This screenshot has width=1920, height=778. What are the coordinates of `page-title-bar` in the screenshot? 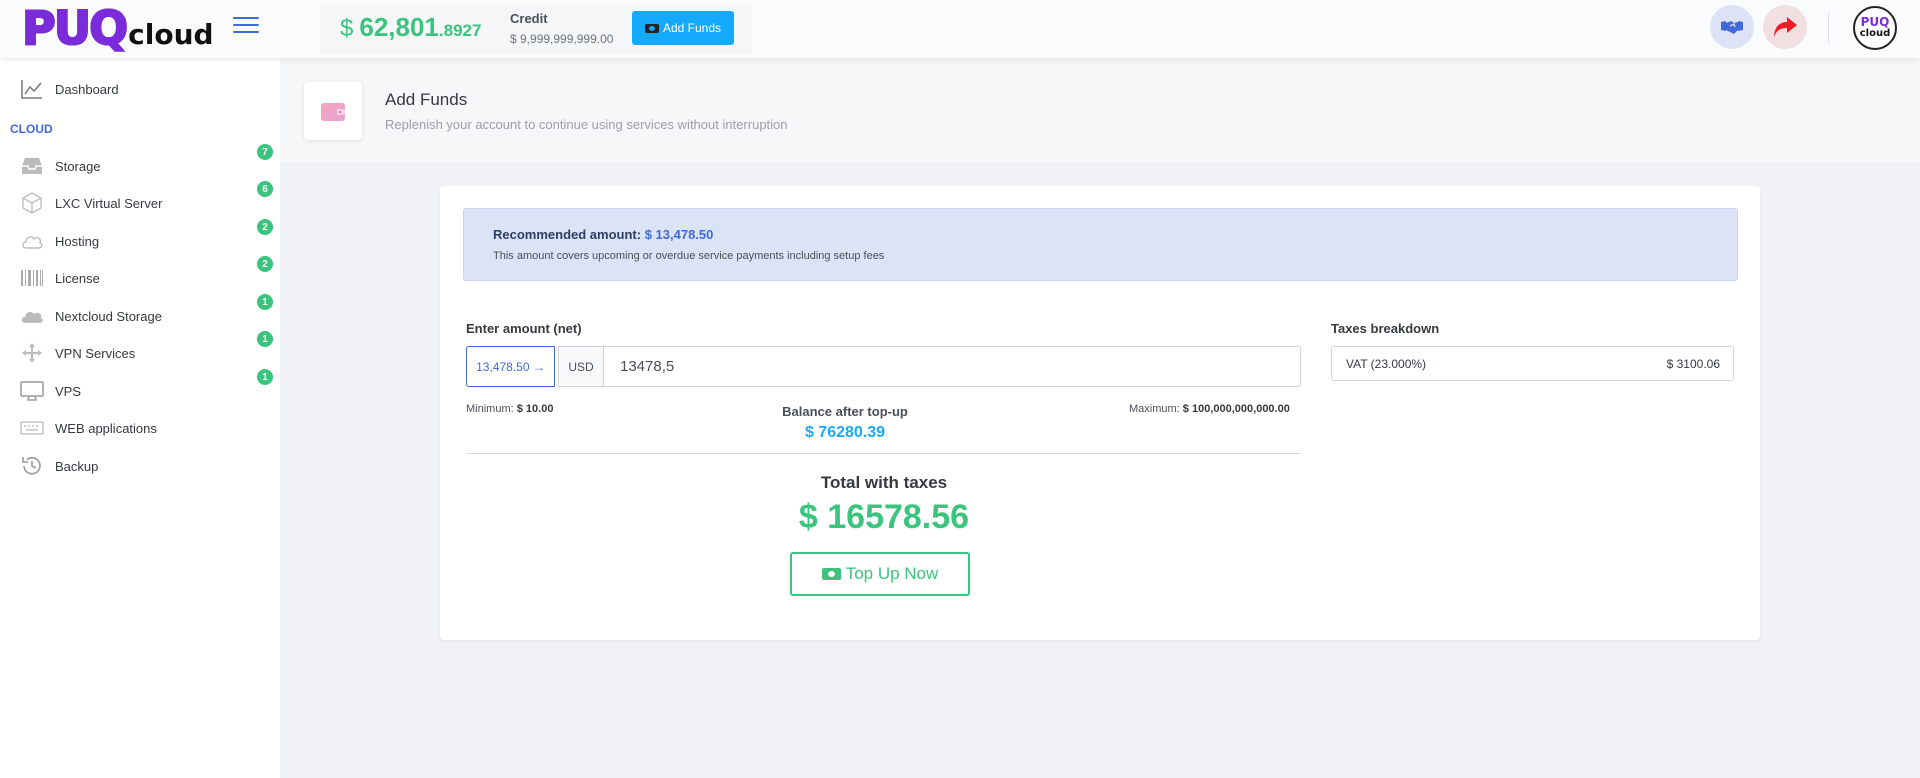 It's located at (1100, 110).